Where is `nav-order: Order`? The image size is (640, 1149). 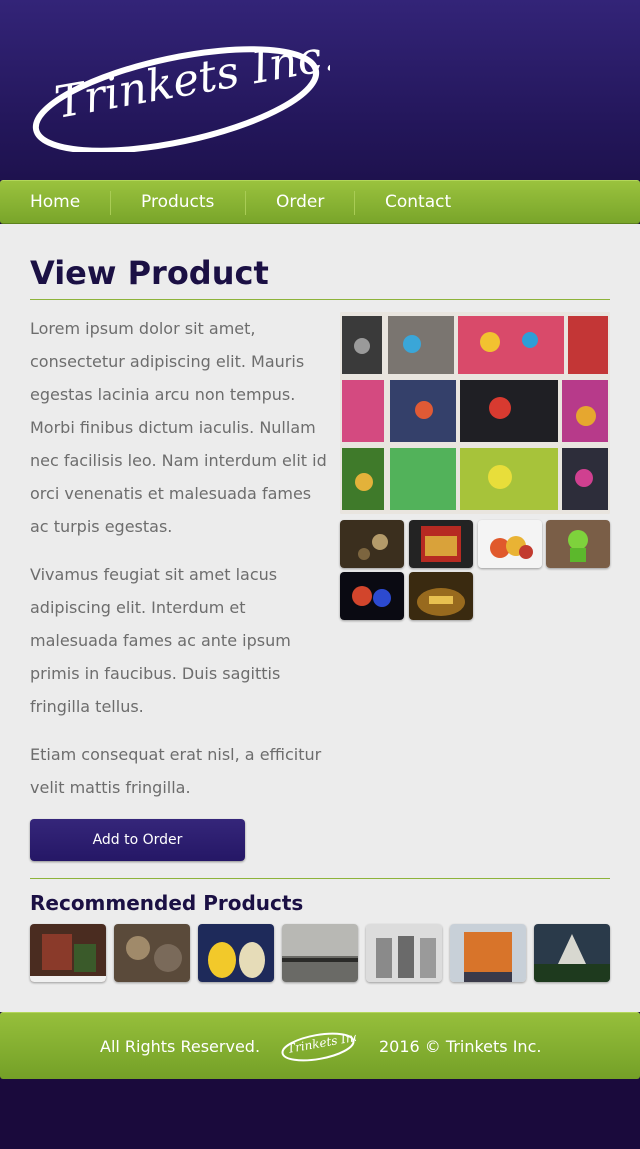
nav-order: Order is located at coordinates (300, 203).